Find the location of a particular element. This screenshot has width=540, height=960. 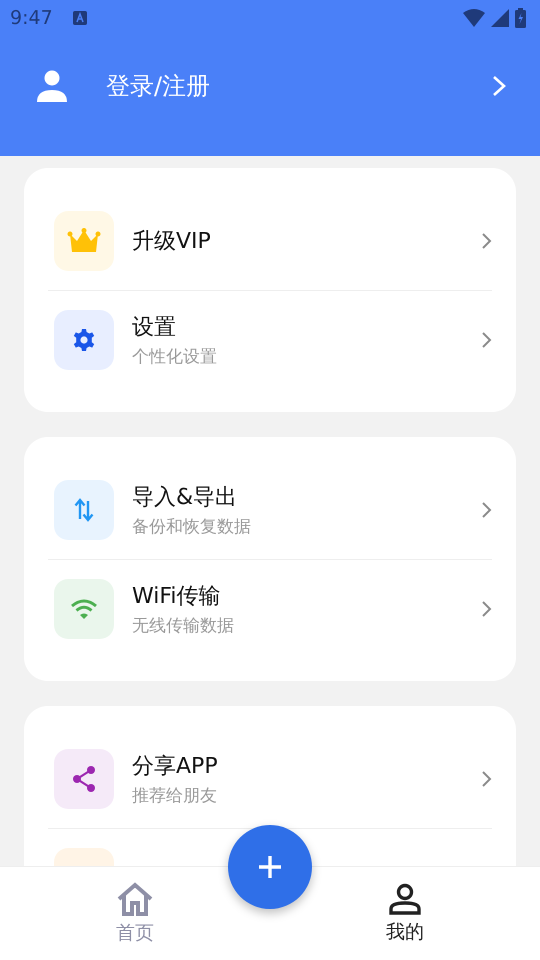

menu-item-subtitle: 个性化设置 is located at coordinates (174, 357).